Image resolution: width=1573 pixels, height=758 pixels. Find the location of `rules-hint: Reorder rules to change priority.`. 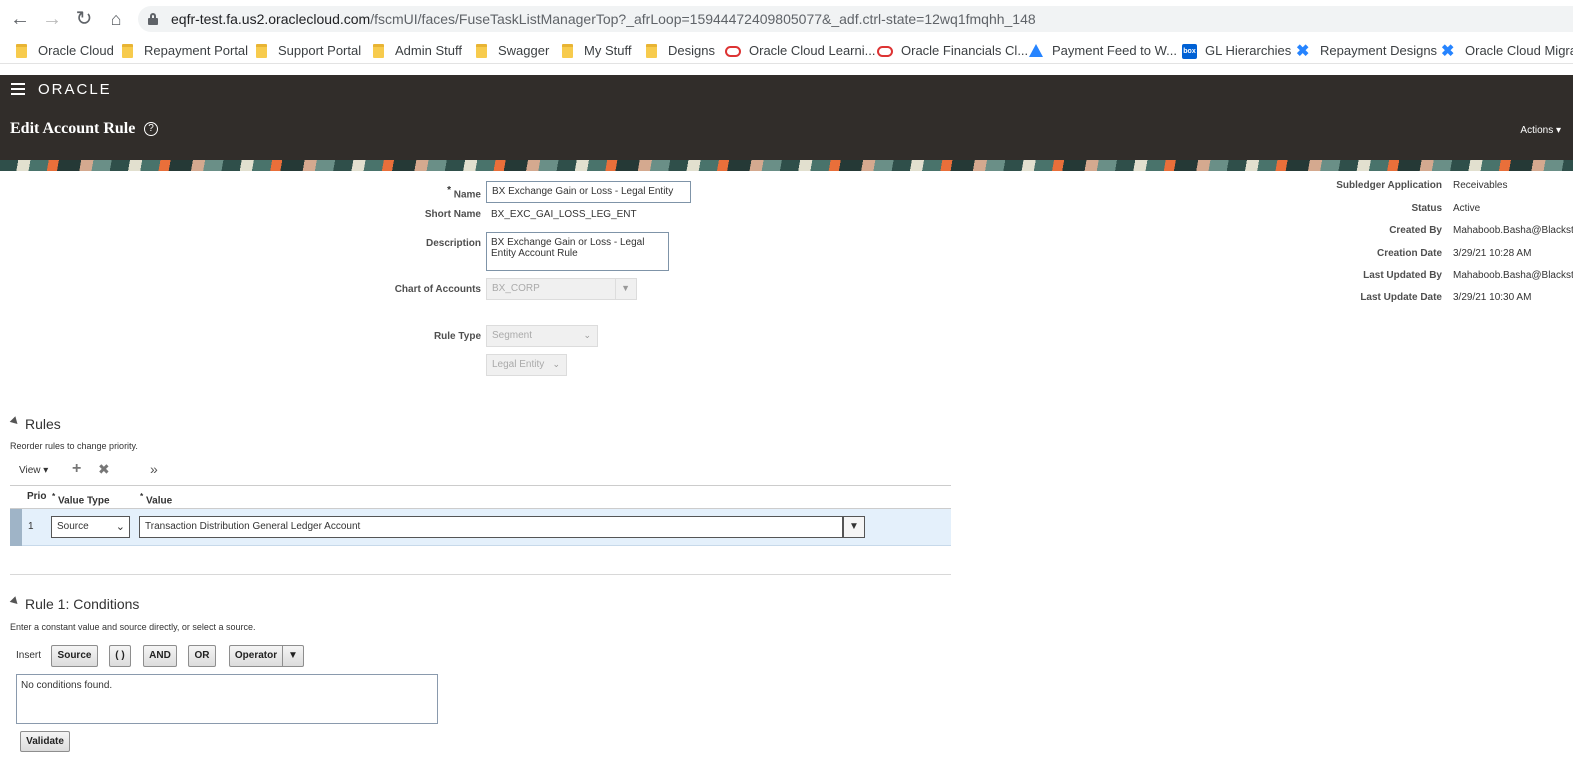

rules-hint: Reorder rules to change priority. is located at coordinates (74, 446).